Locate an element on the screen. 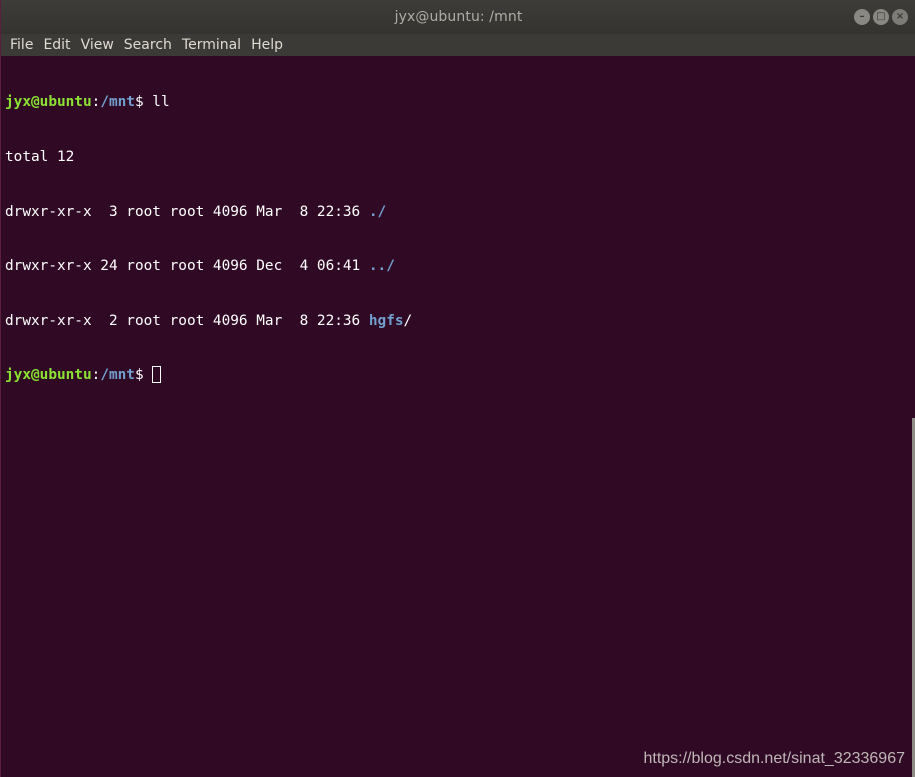 This screenshot has height=777, width=915. menu-view: View is located at coordinates (97, 45).